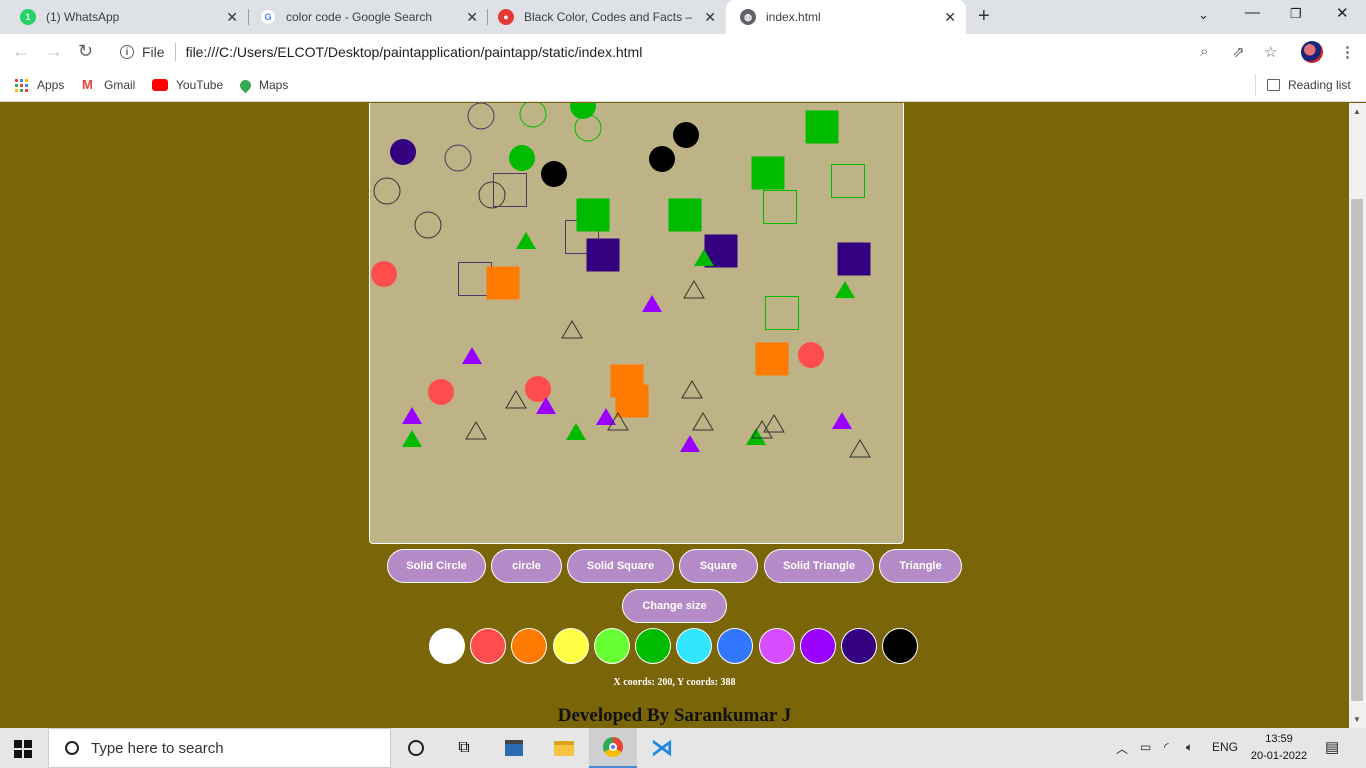 Image resolution: width=1366 pixels, height=768 pixels. Describe the element at coordinates (464, 748) in the screenshot. I see `task-view-icon: ⧉` at that location.